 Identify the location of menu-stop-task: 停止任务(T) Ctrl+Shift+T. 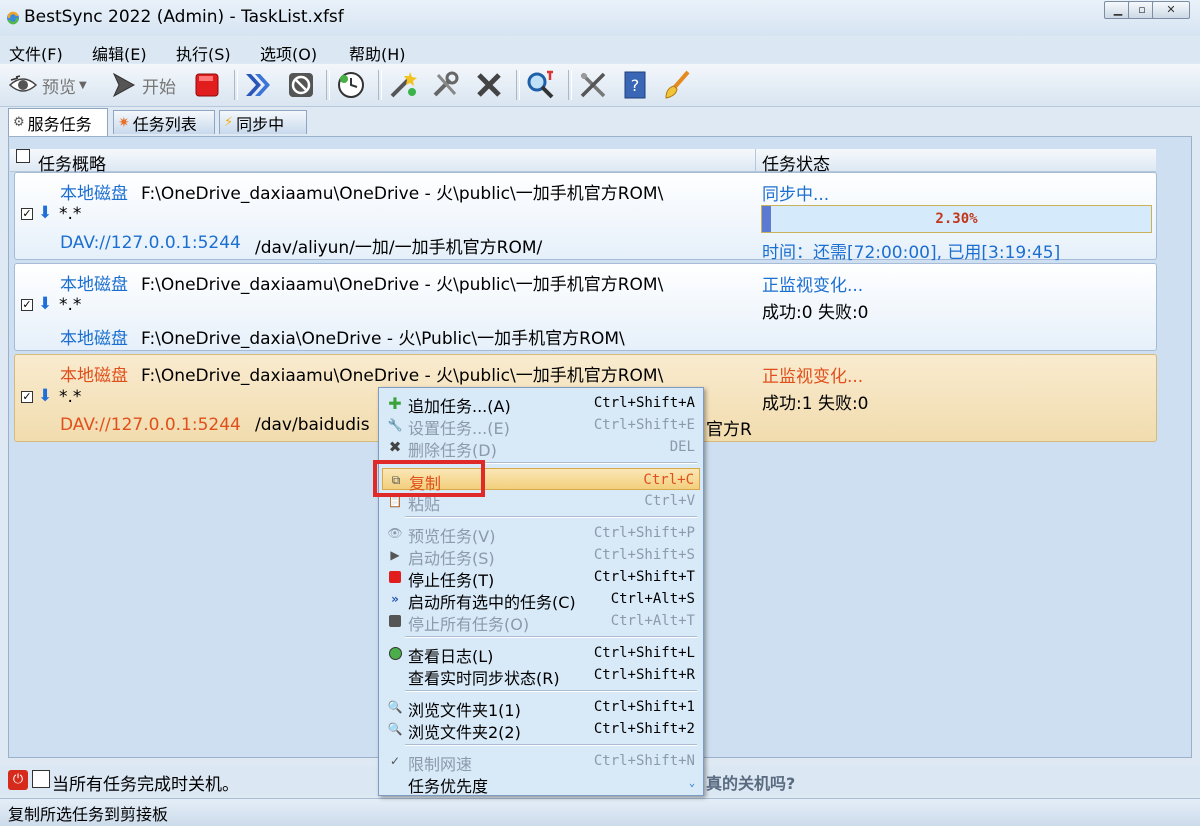
(541, 578).